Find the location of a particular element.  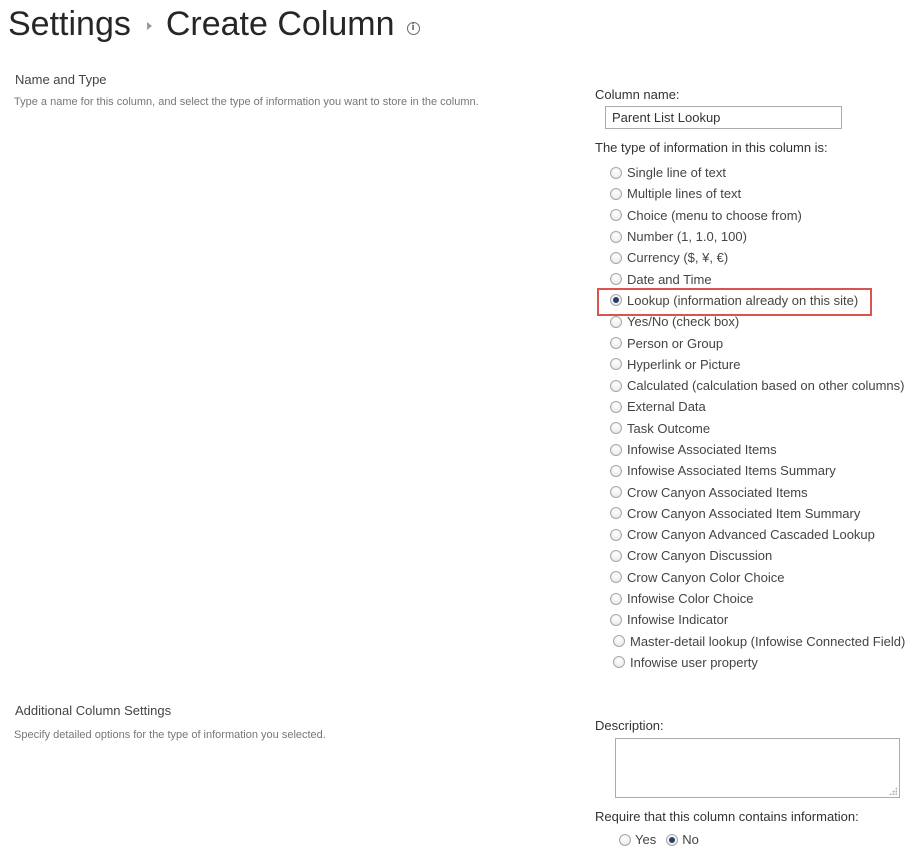

column-type-option: Infowise user property is located at coordinates (757, 662).